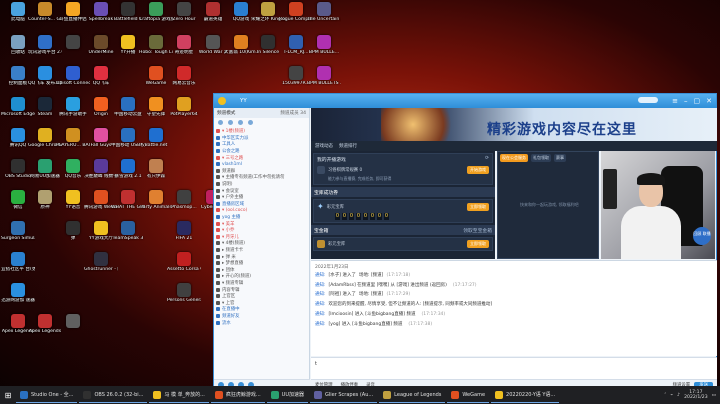  What do you see at coordinates (261, 197) in the screenshot?
I see `channel-tree-row: ▾ 户外主播` at bounding box center [261, 197].